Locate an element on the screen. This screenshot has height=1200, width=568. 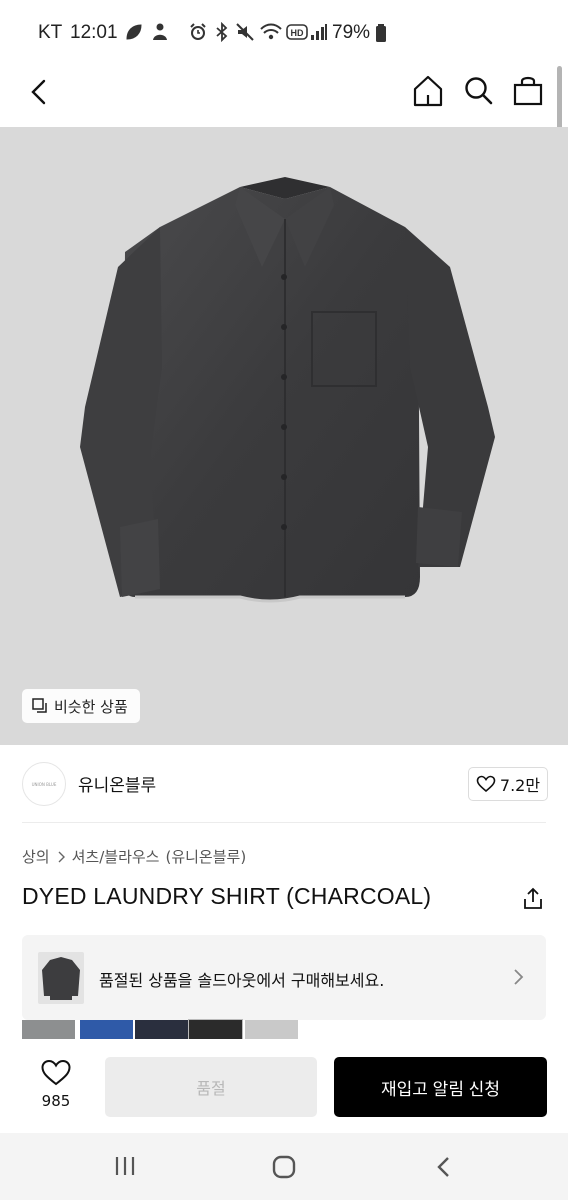
brand-like-button: 7.2만 is located at coordinates (508, 784).